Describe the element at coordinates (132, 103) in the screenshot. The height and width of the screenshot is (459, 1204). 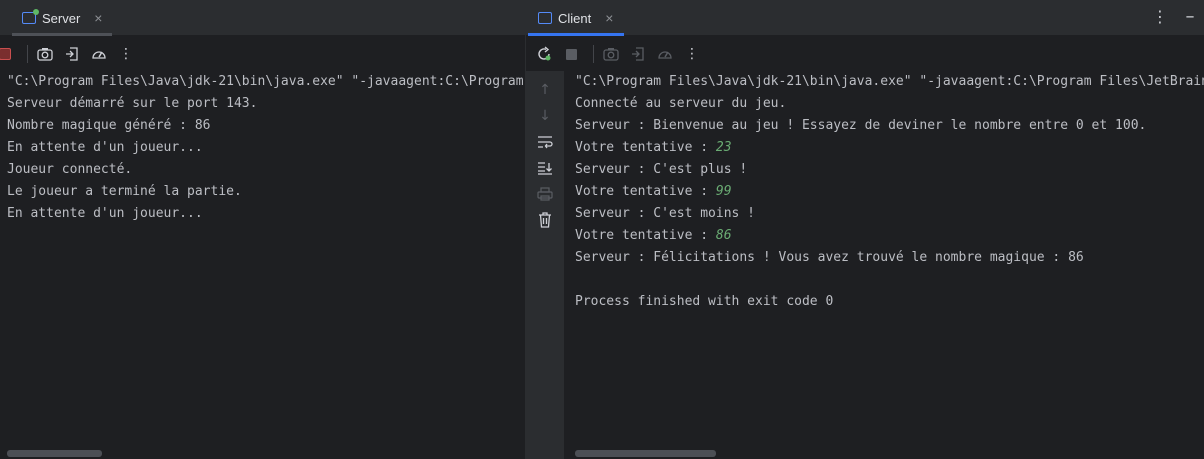
I see `console-line: Serveur démarré sur le port 143.` at that location.